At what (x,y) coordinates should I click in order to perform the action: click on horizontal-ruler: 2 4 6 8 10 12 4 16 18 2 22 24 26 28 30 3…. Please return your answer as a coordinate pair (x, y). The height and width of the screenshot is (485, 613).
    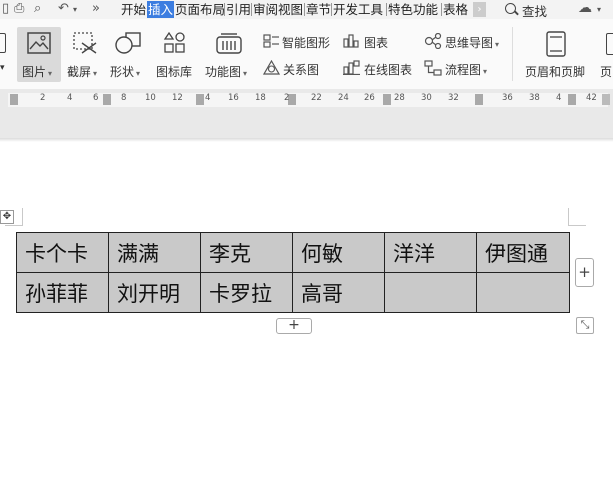
    Looking at the image, I should click on (306, 100).